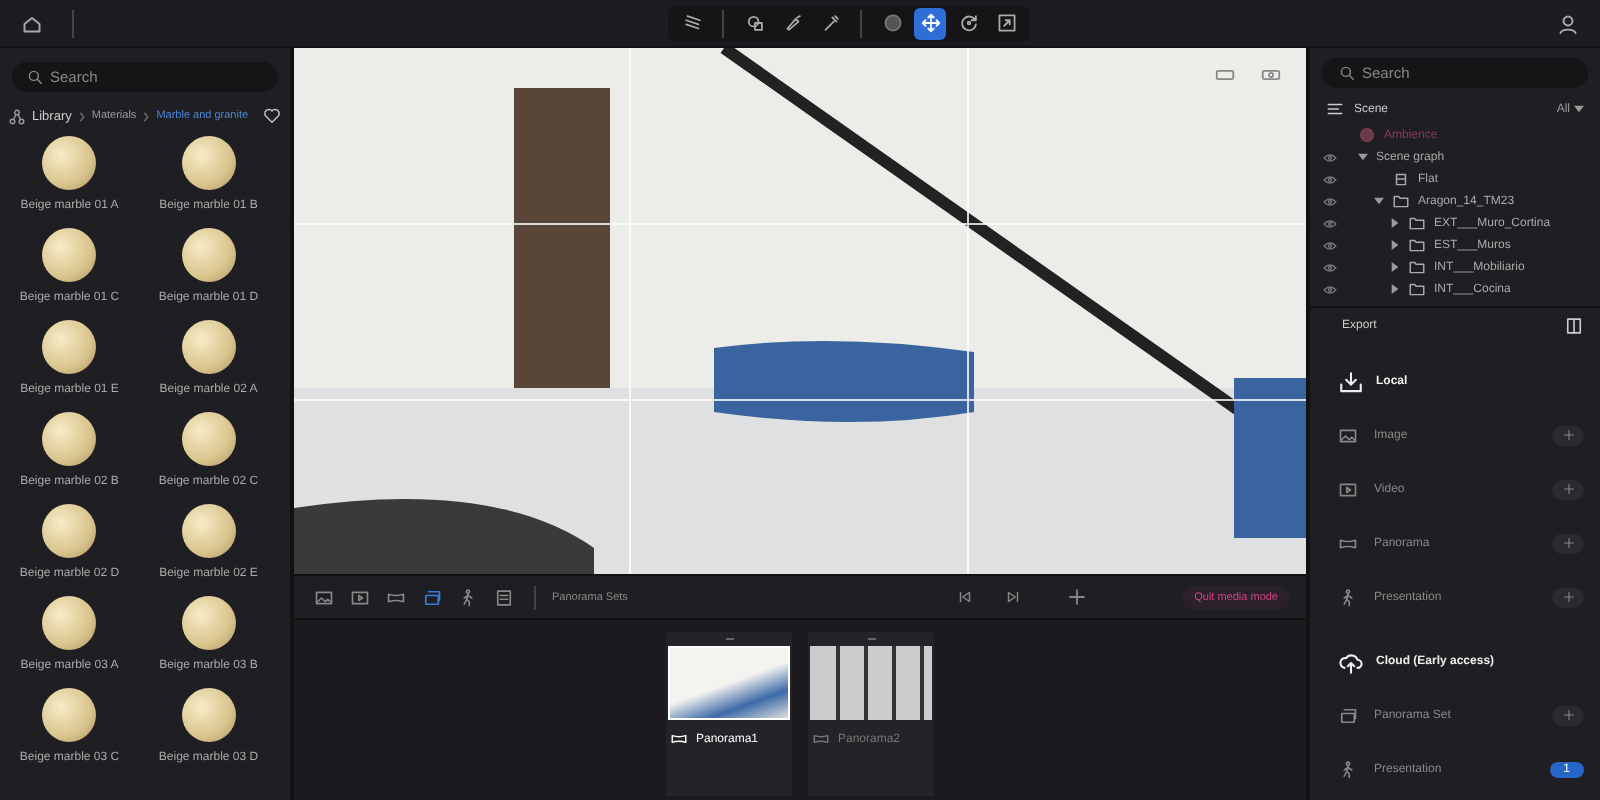 The height and width of the screenshot is (800, 1600). Describe the element at coordinates (1271, 75) in the screenshot. I see `camera-icon` at that location.